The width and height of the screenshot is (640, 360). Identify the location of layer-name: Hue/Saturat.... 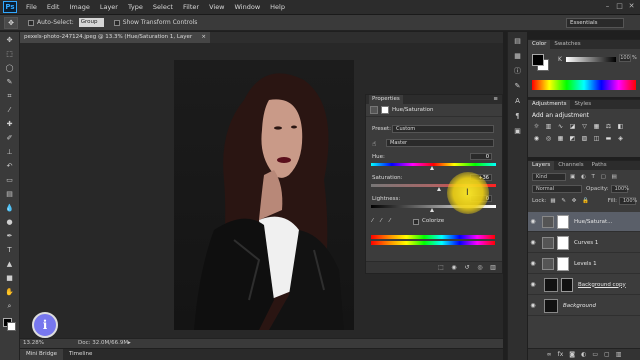
(593, 222).